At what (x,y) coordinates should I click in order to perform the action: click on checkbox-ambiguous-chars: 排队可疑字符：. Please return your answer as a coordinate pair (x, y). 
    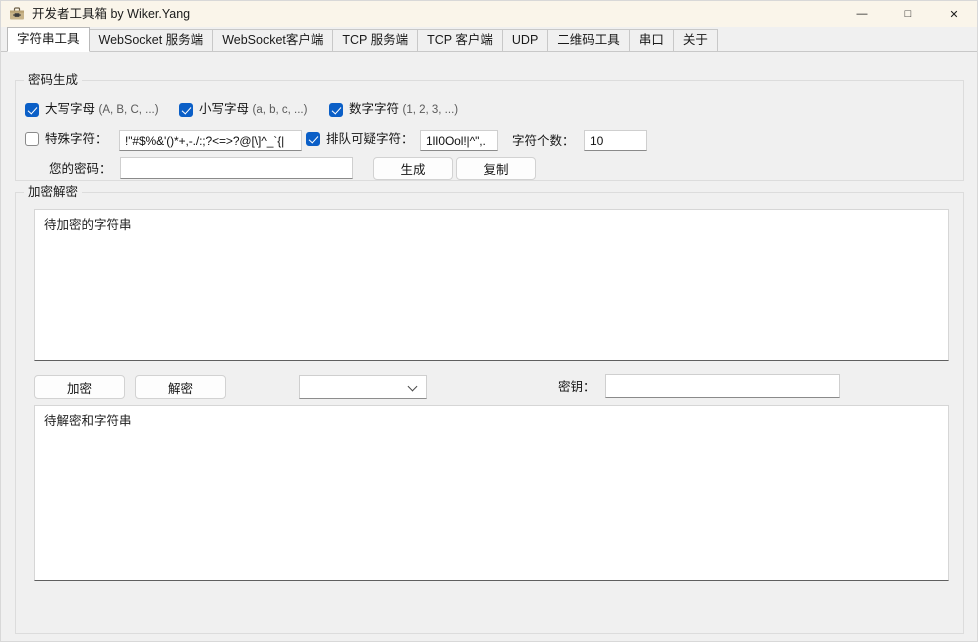
    Looking at the image, I should click on (360, 139).